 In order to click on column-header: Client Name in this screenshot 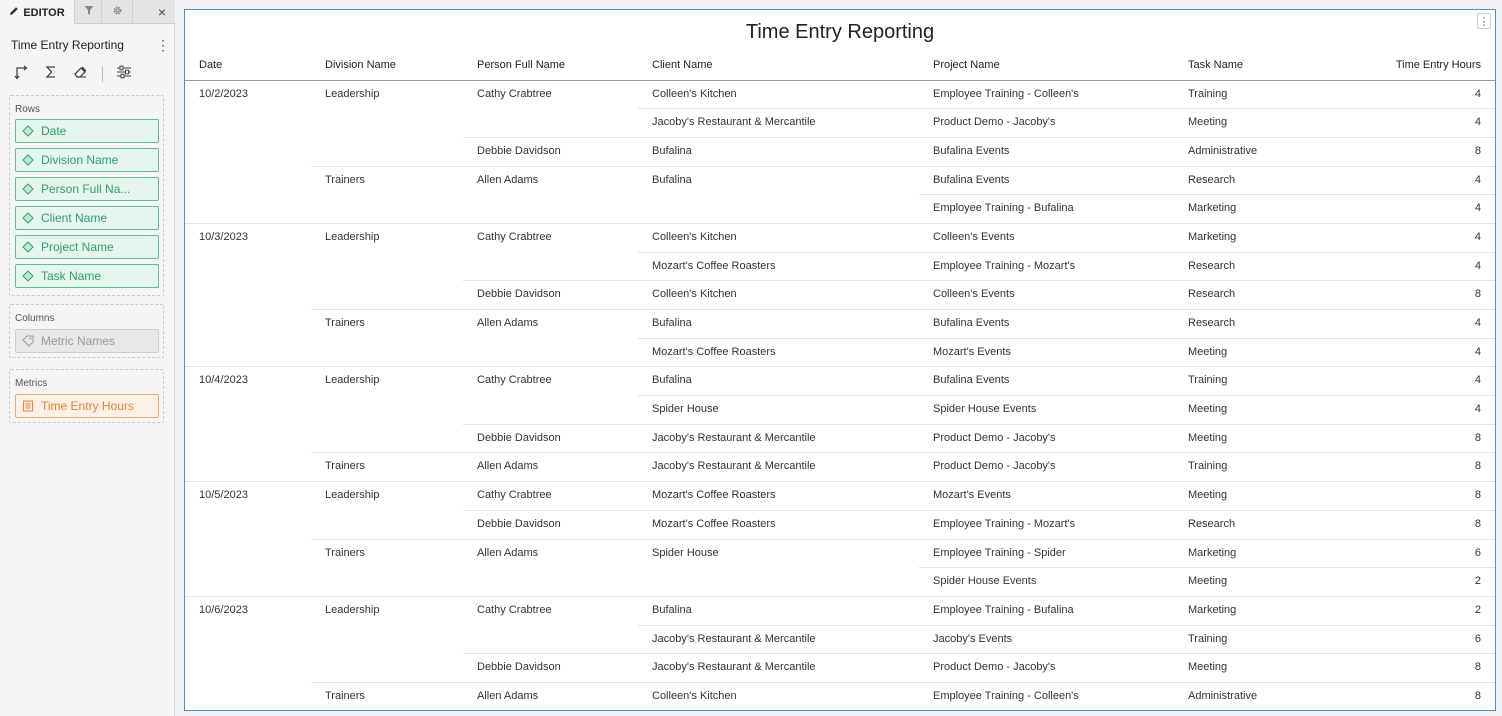, I will do `click(778, 65)`.